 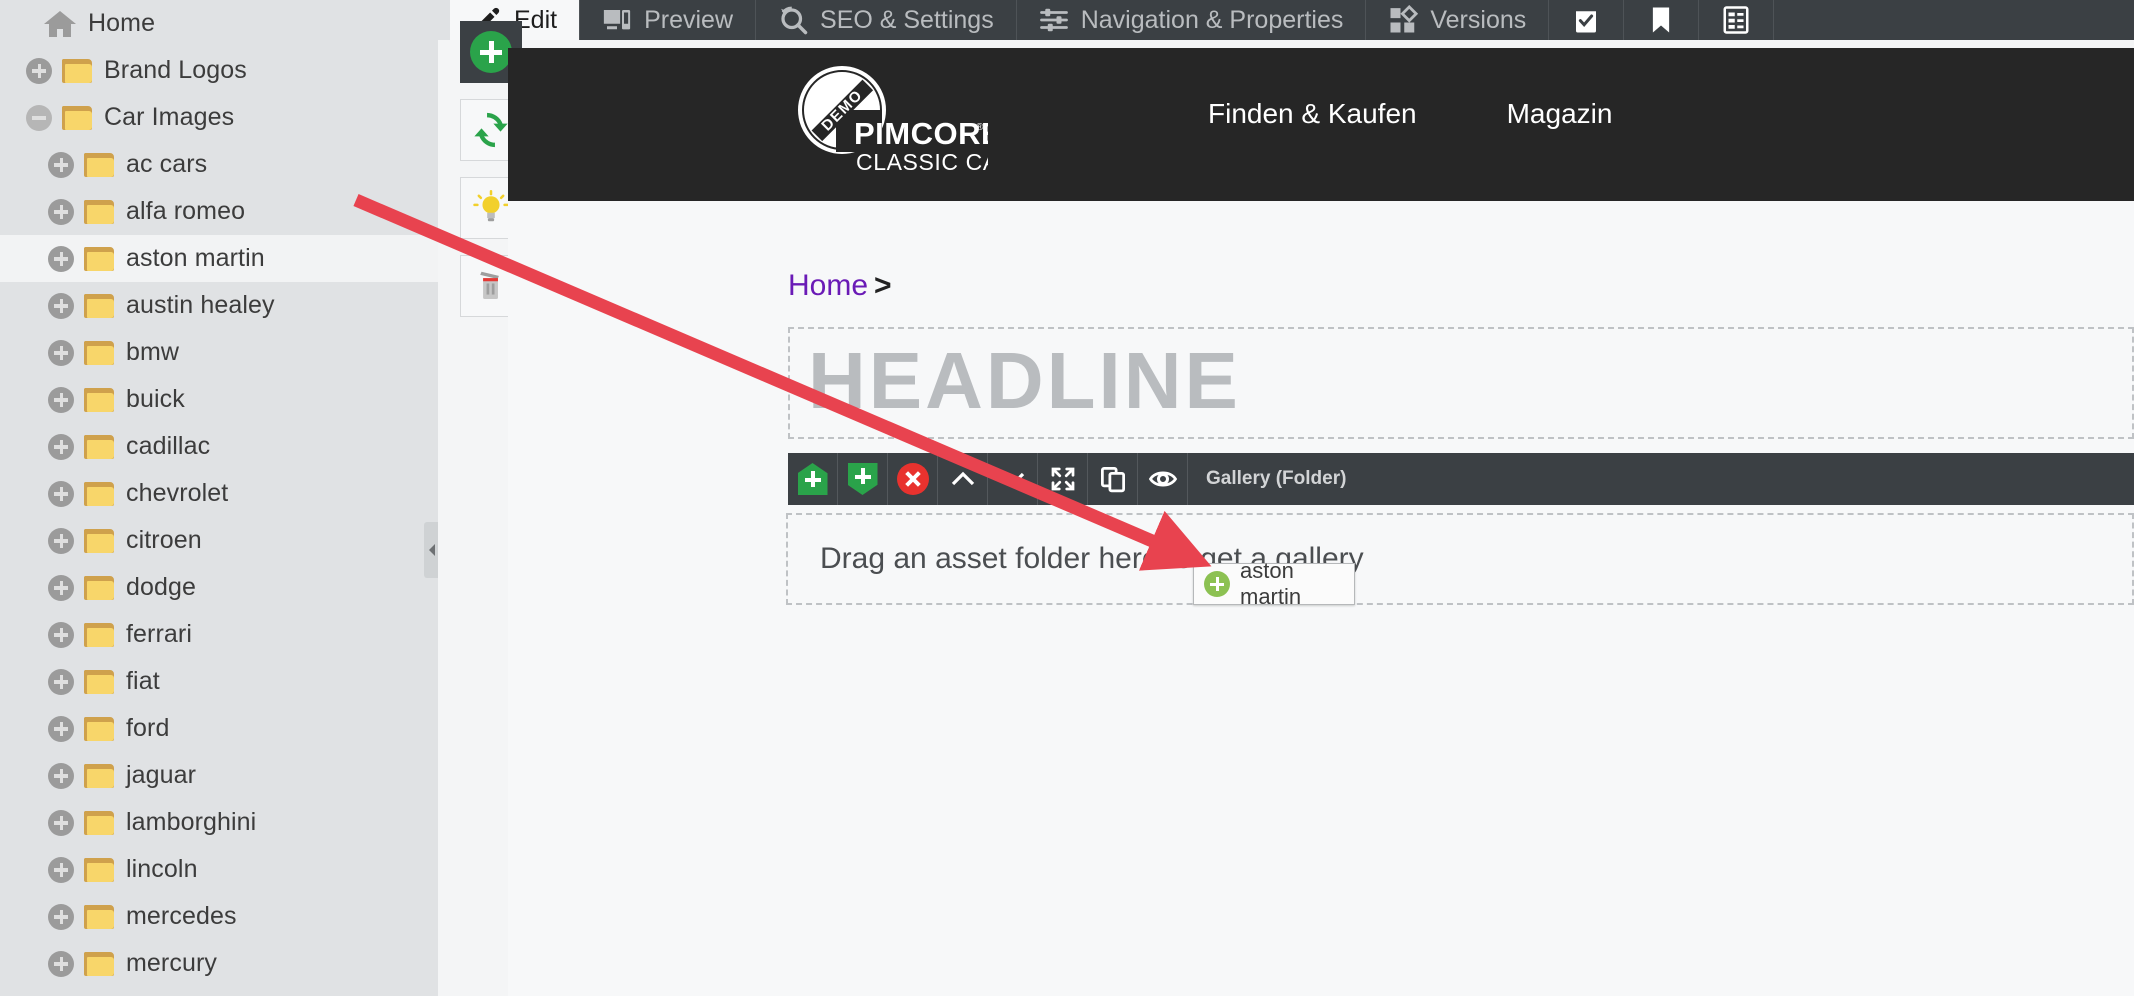 What do you see at coordinates (161, 587) in the screenshot?
I see `tree-item-label: dodge` at bounding box center [161, 587].